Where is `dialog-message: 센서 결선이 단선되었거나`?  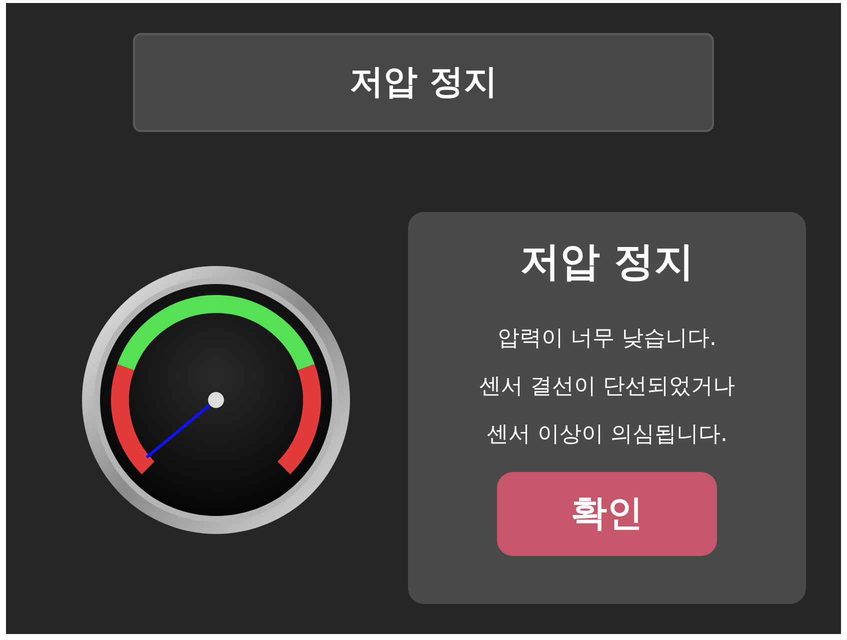
dialog-message: 센서 결선이 단선되었거나 is located at coordinates (607, 387).